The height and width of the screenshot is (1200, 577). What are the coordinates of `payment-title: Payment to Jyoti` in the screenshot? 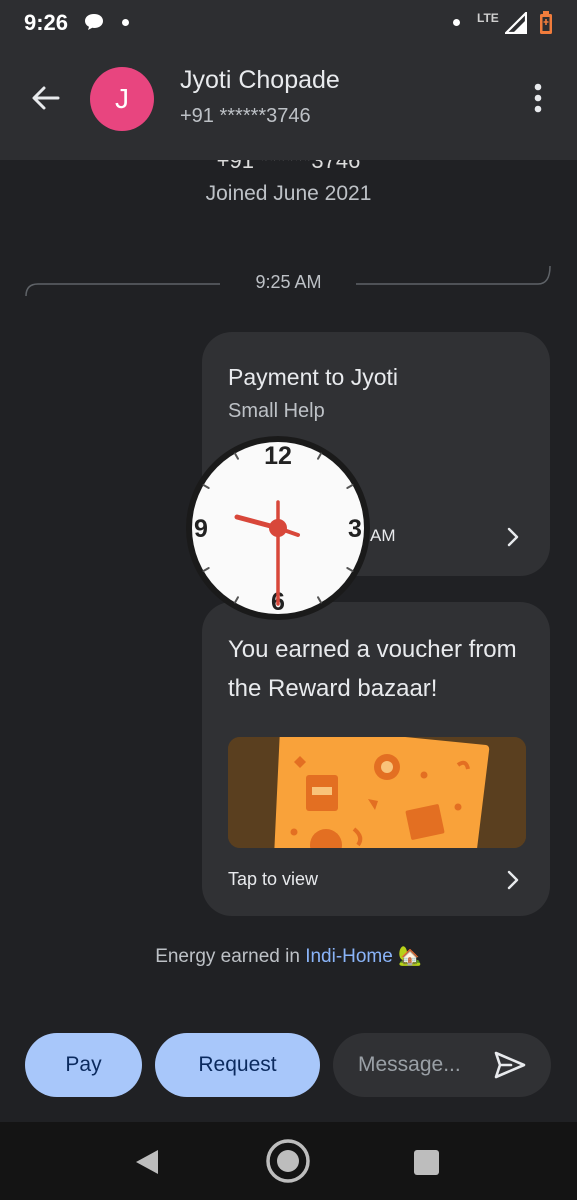 It's located at (313, 377).